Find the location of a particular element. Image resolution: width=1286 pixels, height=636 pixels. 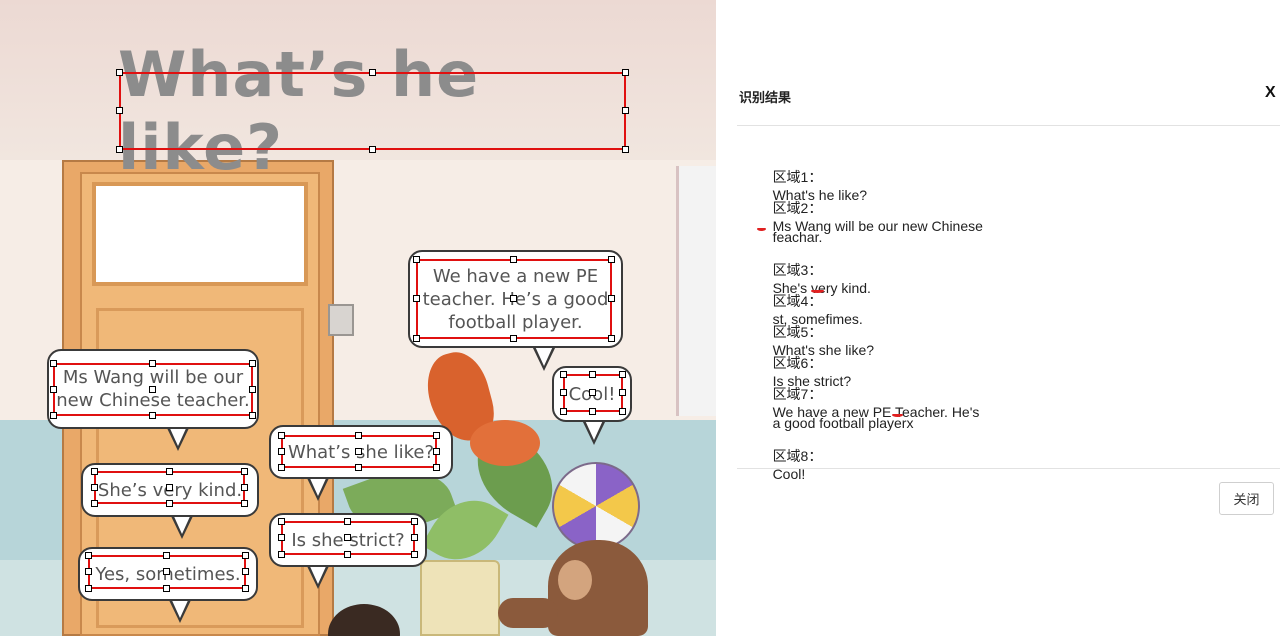

result-label: 区域8： is located at coordinates (797, 456).